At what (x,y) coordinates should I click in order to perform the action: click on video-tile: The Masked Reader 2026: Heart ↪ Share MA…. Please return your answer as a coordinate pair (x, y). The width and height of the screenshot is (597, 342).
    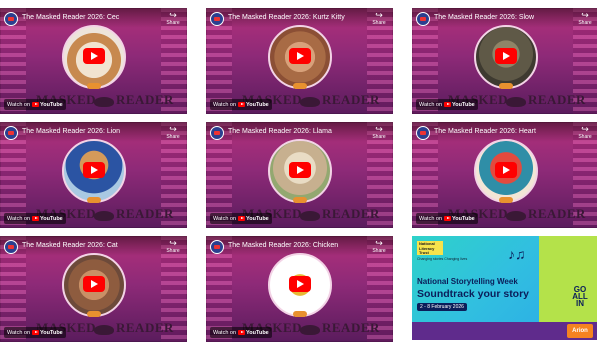
    Looking at the image, I should click on (504, 175).